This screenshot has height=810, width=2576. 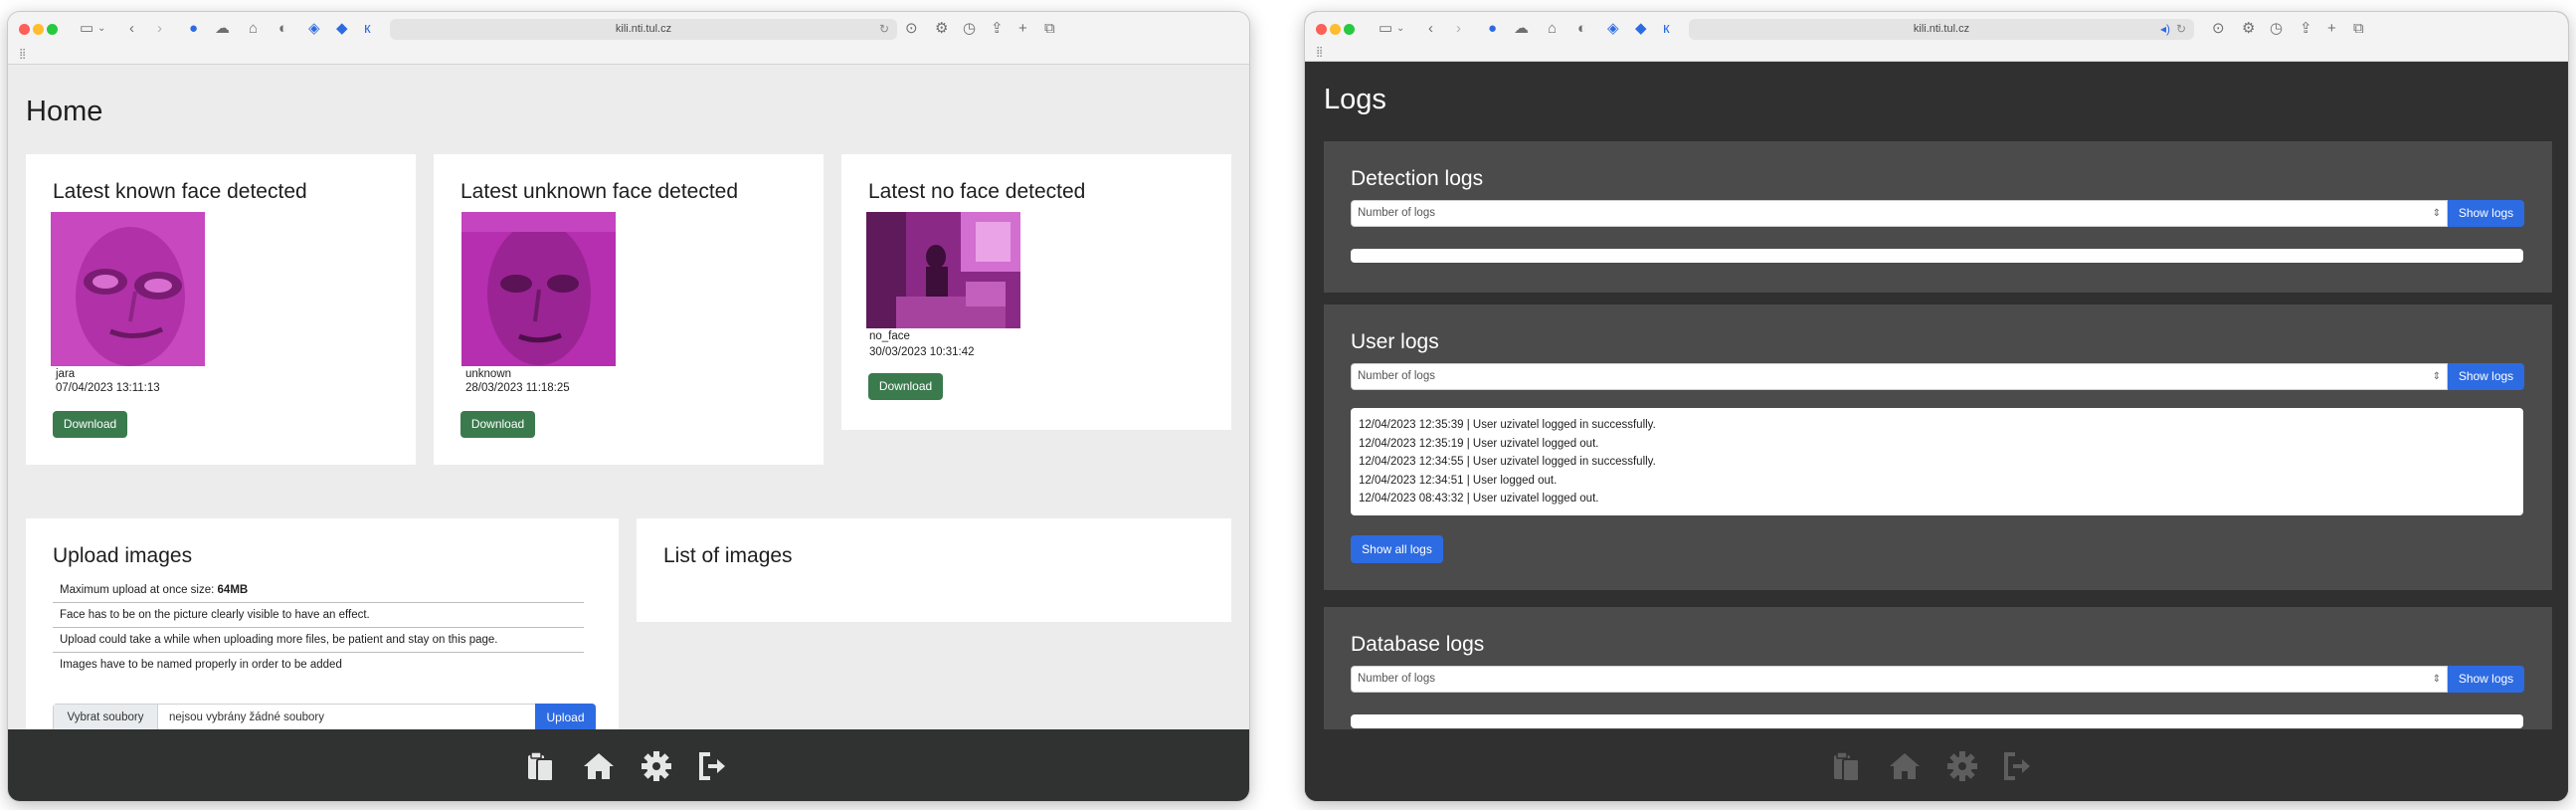 I want to click on address-bar: kili.nti.tul.cz ◂) ↻, so click(x=1941, y=29).